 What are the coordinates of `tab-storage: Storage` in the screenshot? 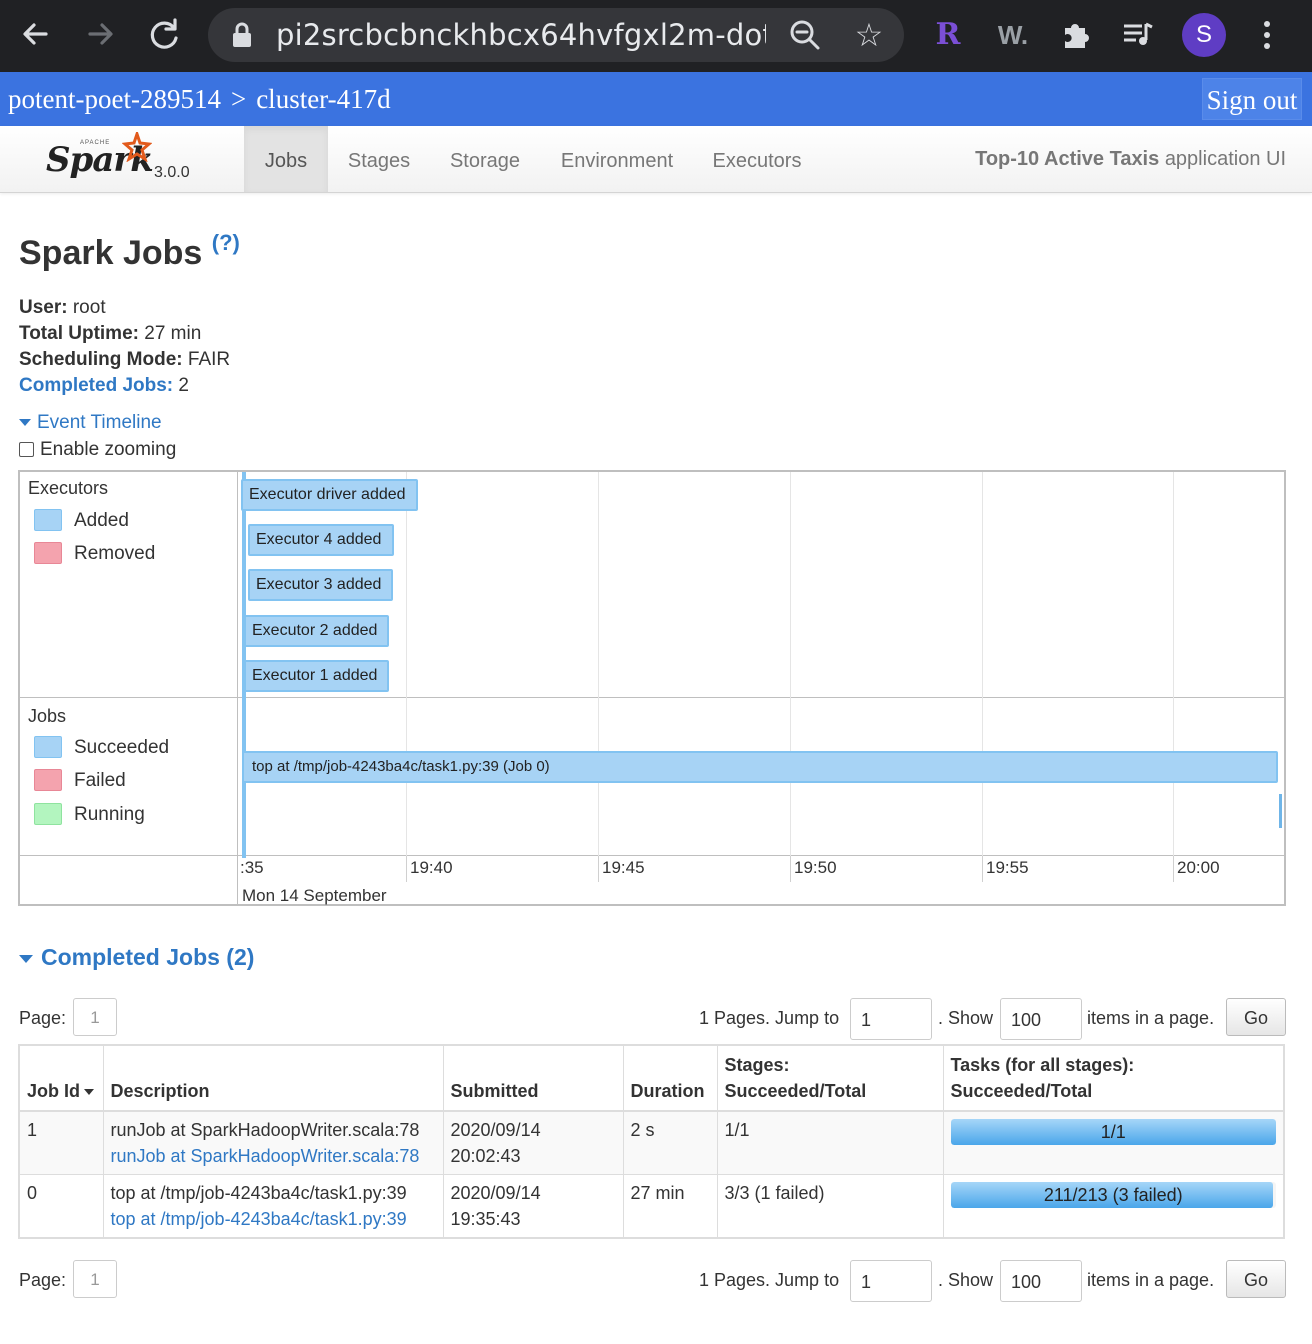 It's located at (485, 159).